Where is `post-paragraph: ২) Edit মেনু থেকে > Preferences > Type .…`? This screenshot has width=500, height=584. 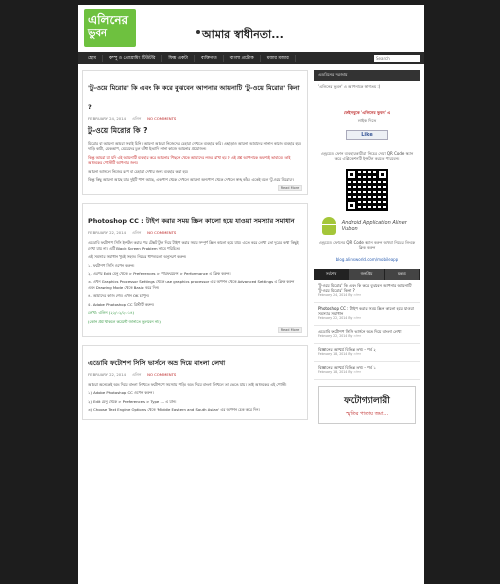
post-paragraph: ২) Edit মেনু থেকে > Preferences > Type .… is located at coordinates (132, 401).